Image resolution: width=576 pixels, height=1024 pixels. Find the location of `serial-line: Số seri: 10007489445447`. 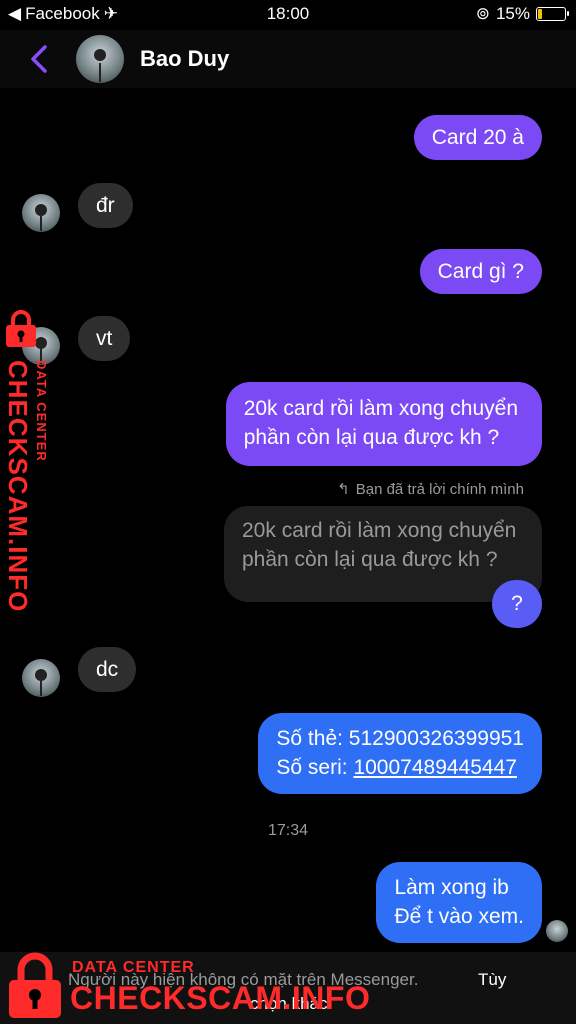

serial-line: Số seri: 10007489445447 is located at coordinates (400, 767).